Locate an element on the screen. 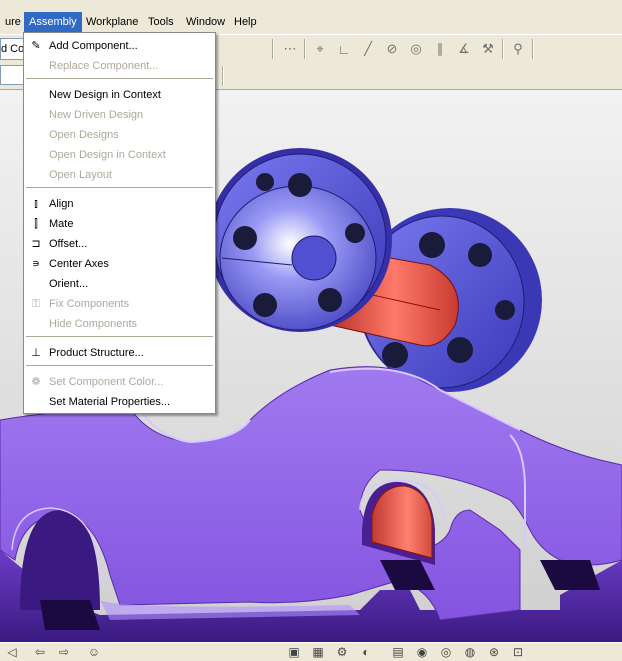  menu-item-label: Open Layout is located at coordinates (80, 175).